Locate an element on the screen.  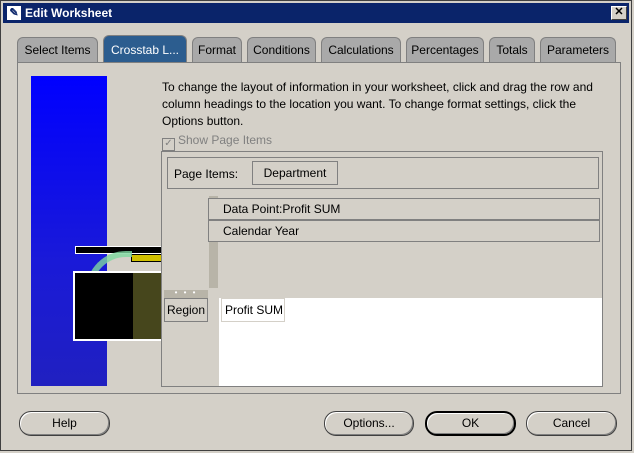
page-items-label: Page Items: is located at coordinates (206, 174).